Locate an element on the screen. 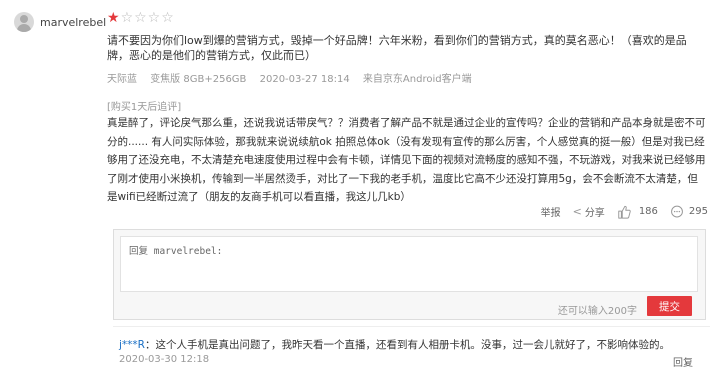 The width and height of the screenshot is (720, 383). comment-actions: 举报 < 分享 186 295 is located at coordinates (618, 211).